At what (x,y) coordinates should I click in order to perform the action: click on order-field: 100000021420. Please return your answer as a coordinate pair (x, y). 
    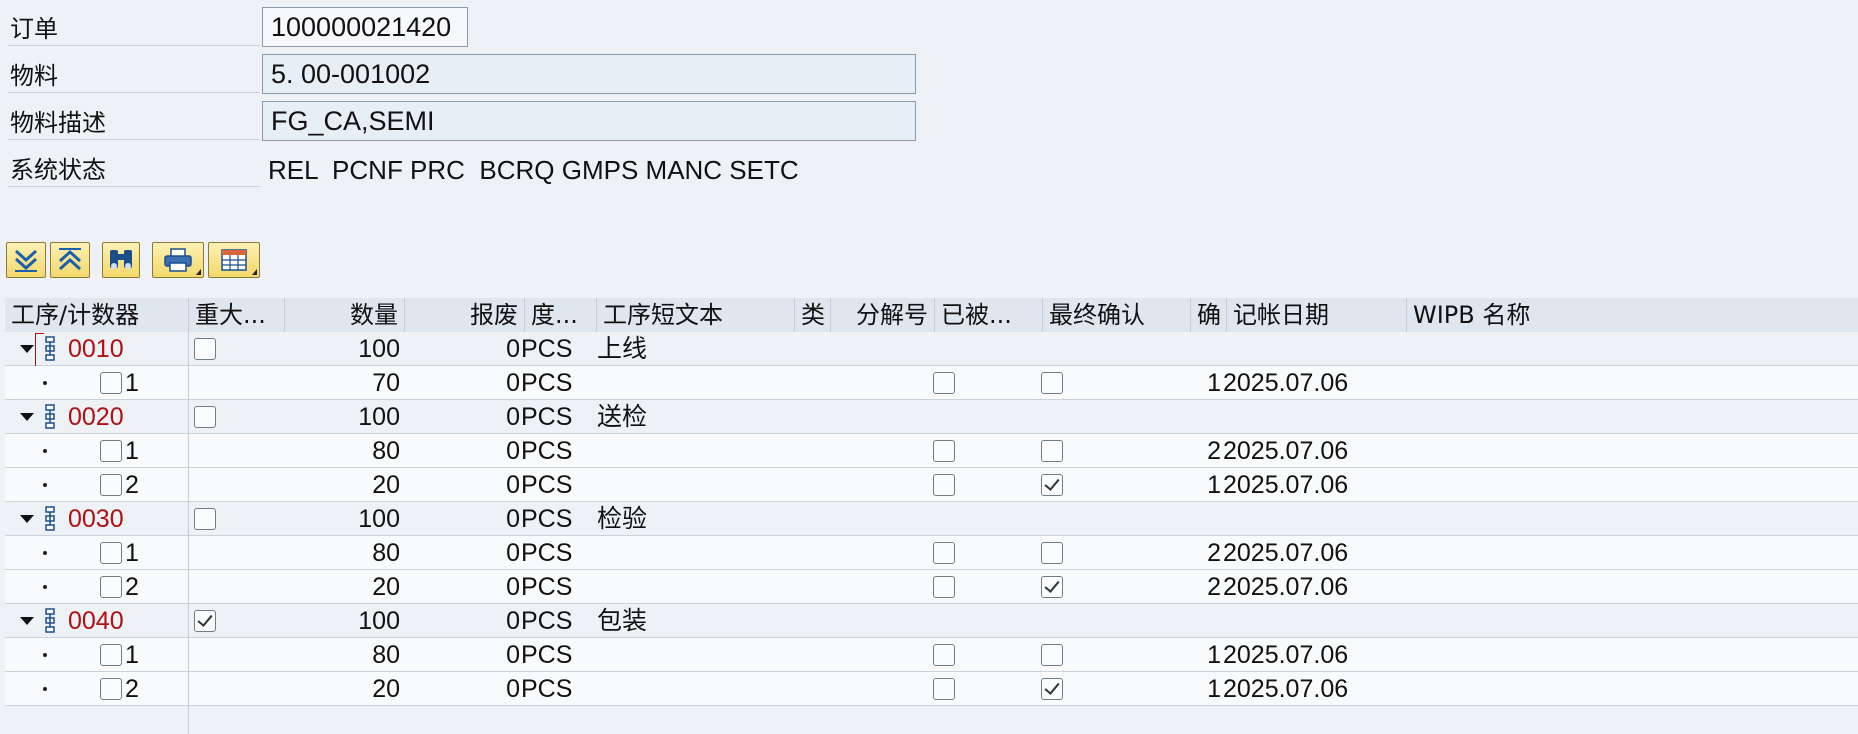
    Looking at the image, I should click on (365, 27).